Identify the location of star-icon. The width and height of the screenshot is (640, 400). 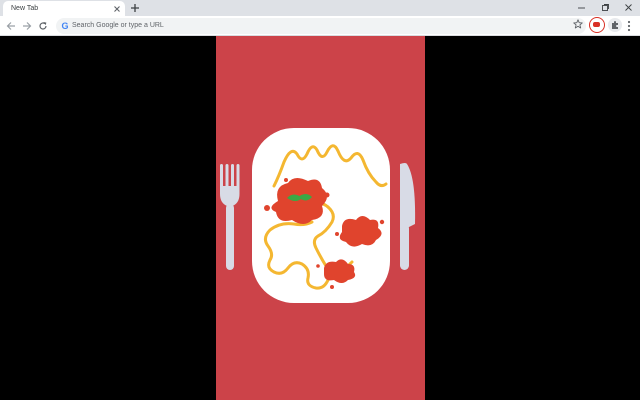
(578, 24).